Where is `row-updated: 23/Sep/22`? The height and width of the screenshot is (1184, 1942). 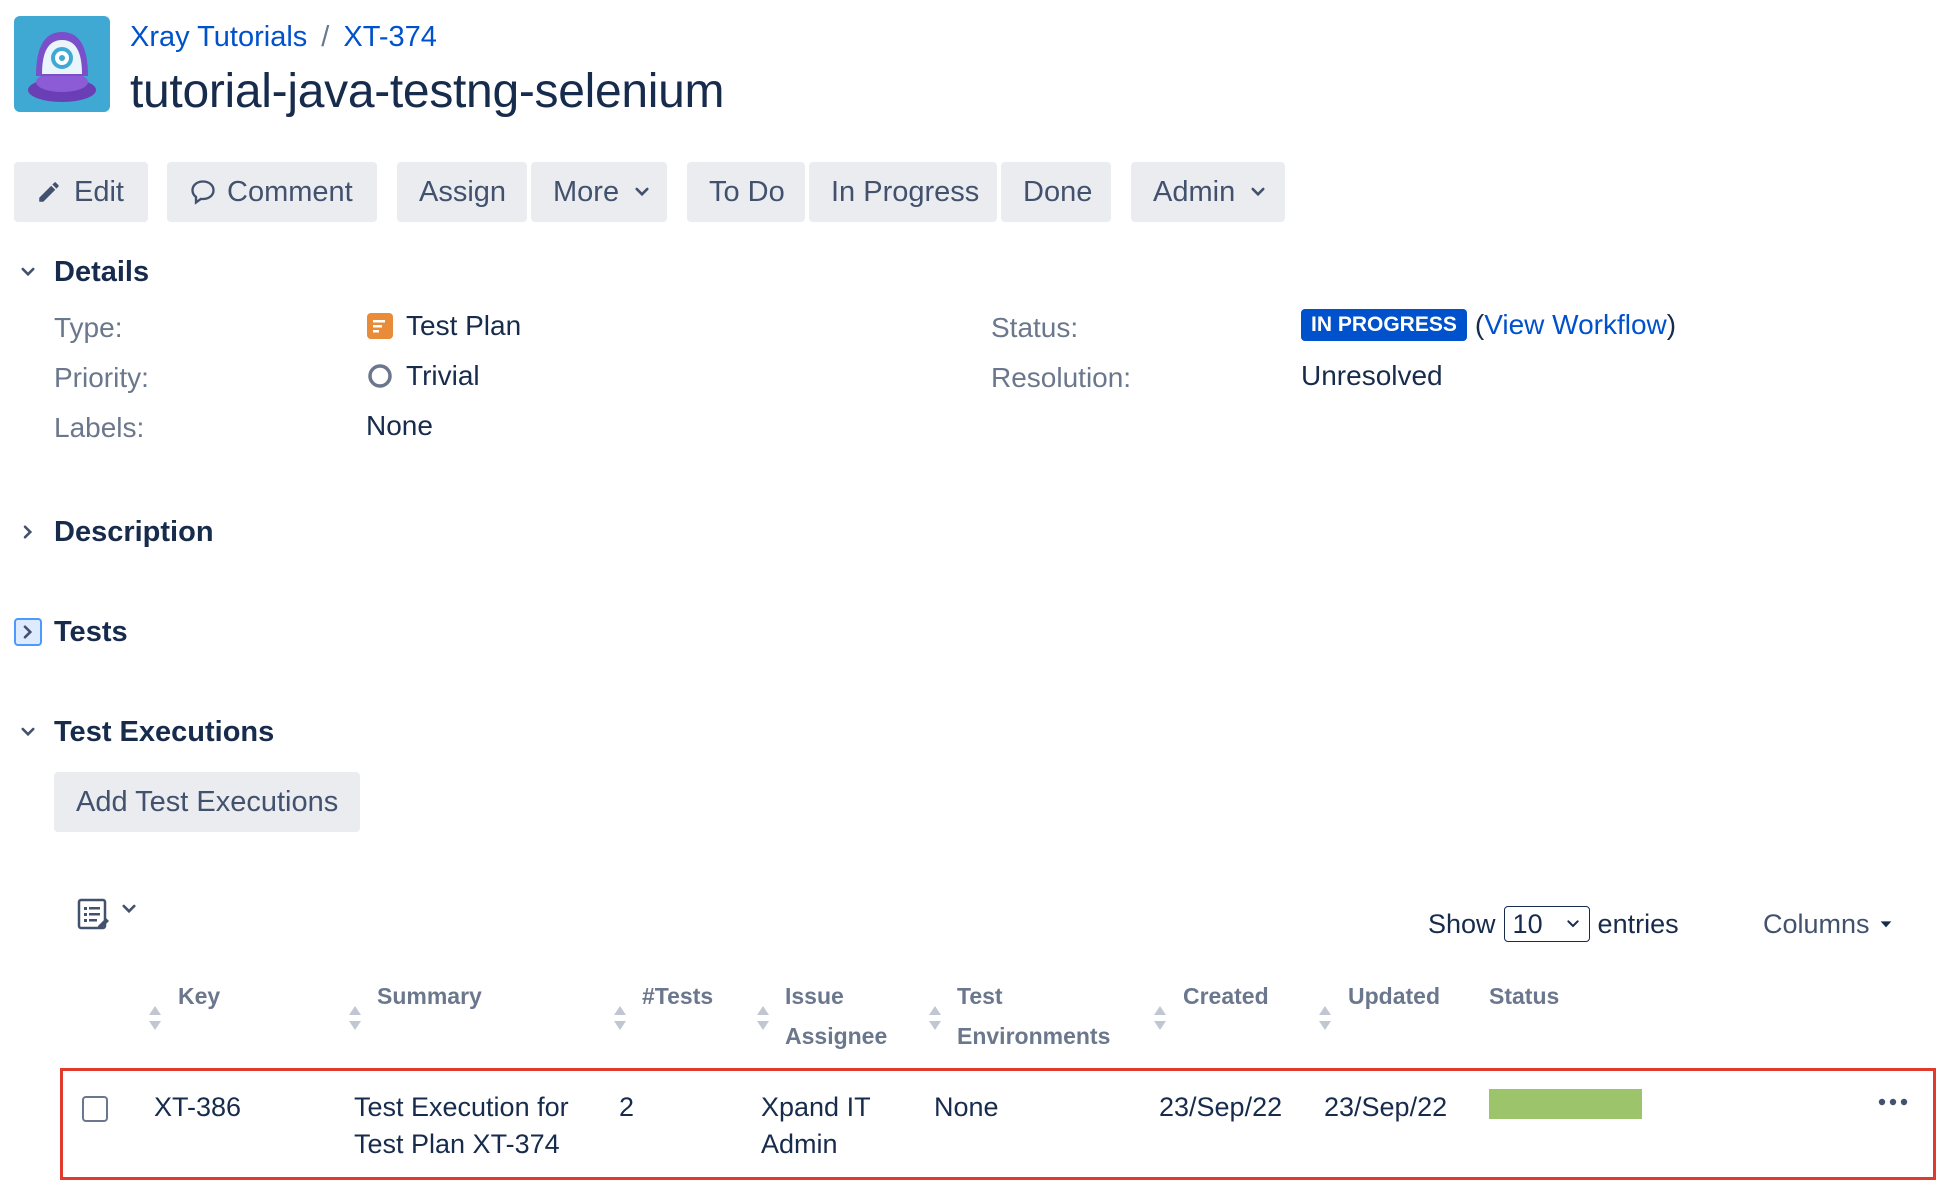 row-updated: 23/Sep/22 is located at coordinates (1386, 1107).